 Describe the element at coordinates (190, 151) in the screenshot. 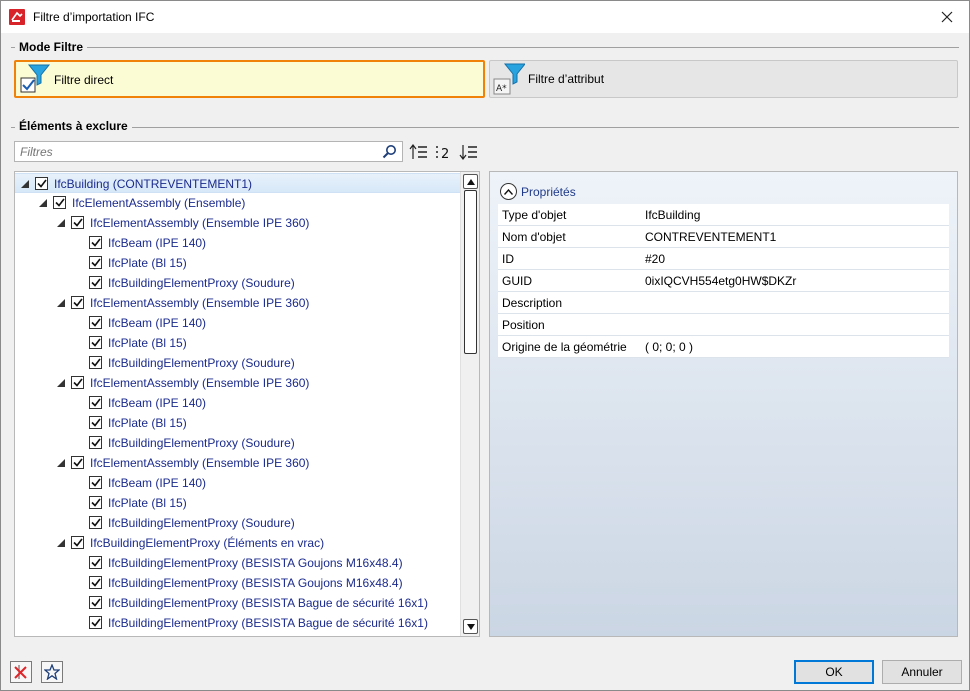

I see `filter-input` at that location.